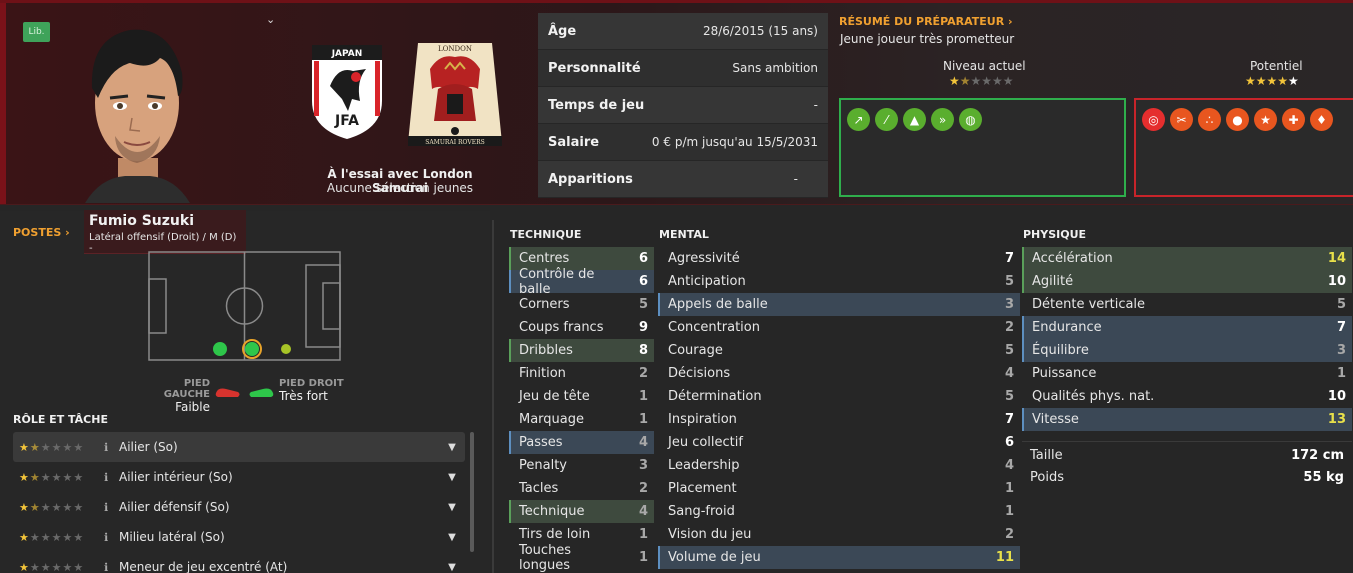  Describe the element at coordinates (539, 488) in the screenshot. I see `attribute-name: Tacles` at that location.